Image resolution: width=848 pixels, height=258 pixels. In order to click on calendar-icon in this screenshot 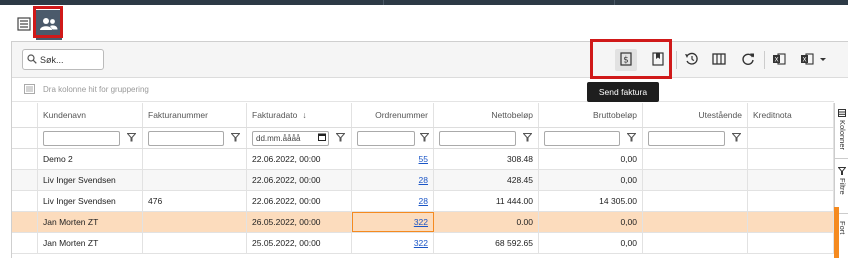, I will do `click(322, 138)`.